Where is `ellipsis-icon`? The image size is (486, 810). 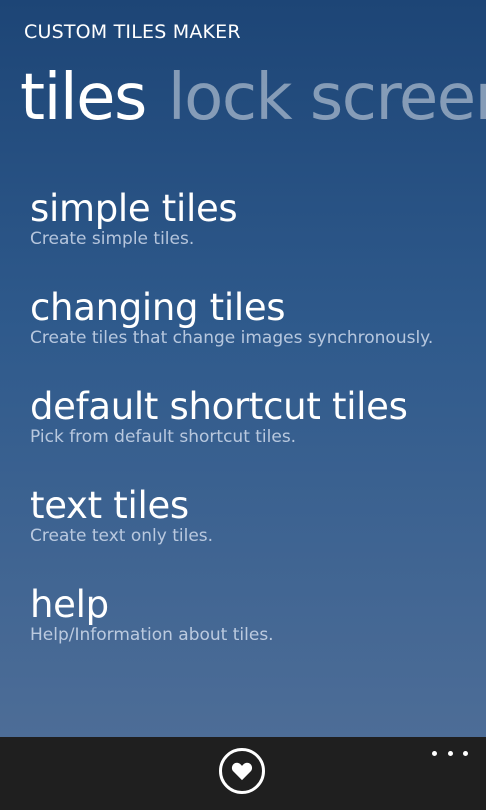 ellipsis-icon is located at coordinates (450, 753).